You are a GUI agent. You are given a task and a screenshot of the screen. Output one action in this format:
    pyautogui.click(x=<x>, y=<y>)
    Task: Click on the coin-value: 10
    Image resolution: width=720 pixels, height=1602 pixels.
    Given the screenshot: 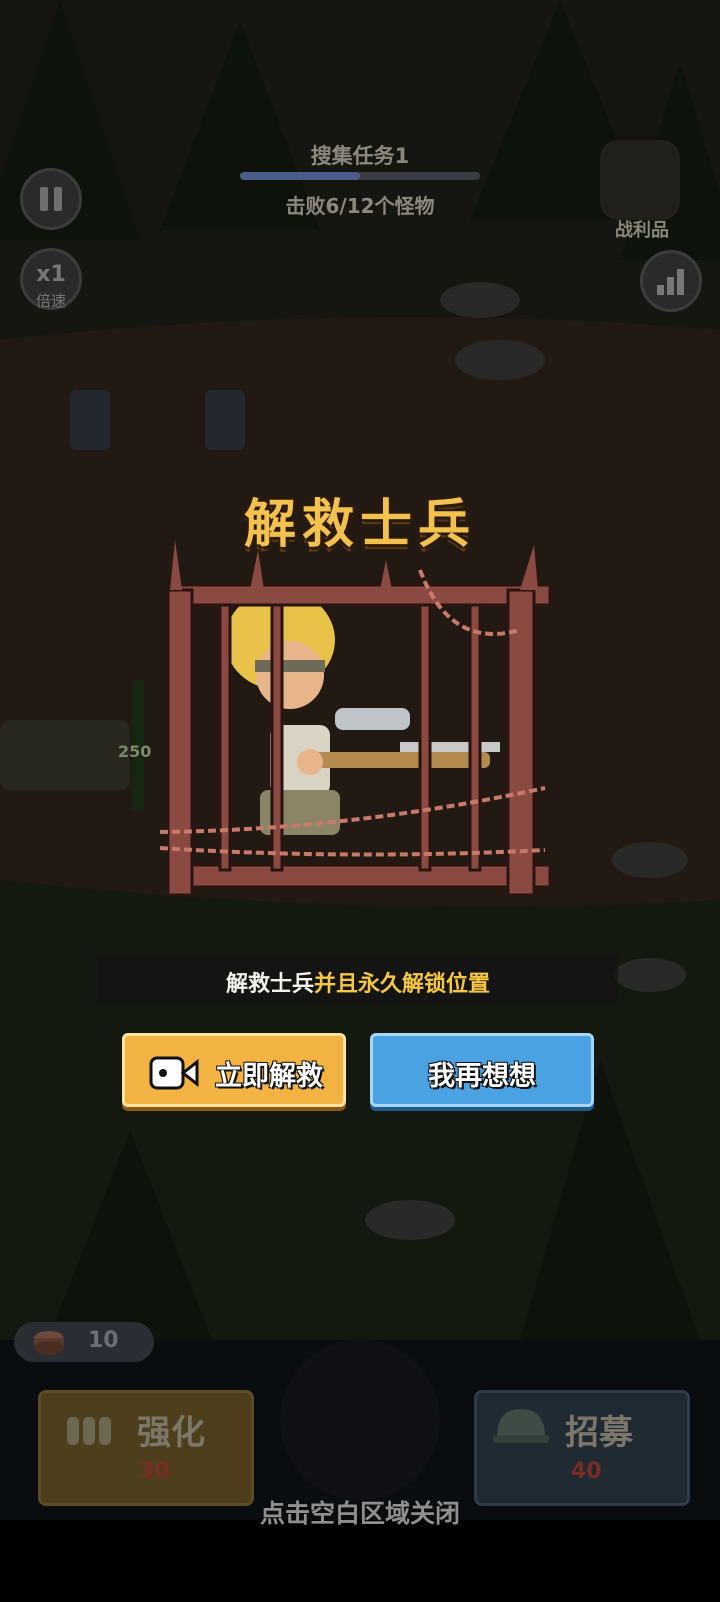 What is the action you would take?
    pyautogui.click(x=103, y=1340)
    